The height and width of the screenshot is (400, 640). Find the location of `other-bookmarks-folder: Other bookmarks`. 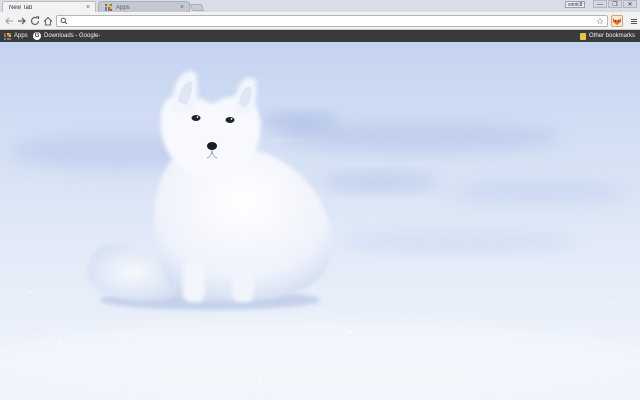

other-bookmarks-folder: Other bookmarks is located at coordinates (607, 36).